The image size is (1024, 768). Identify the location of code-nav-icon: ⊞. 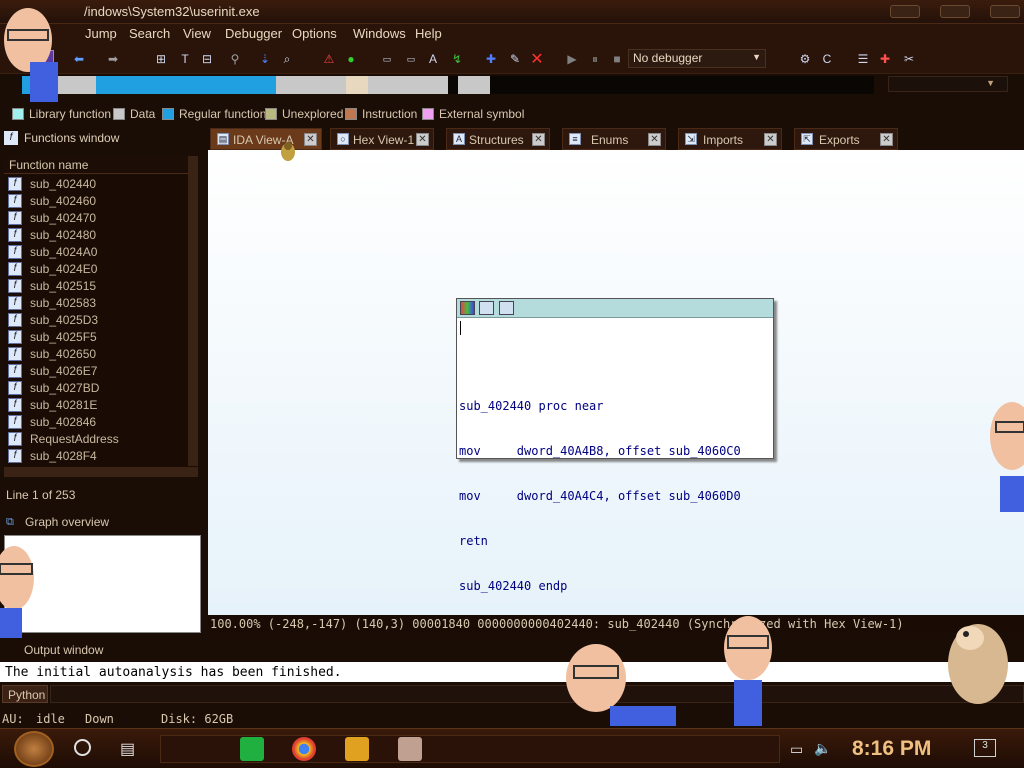
(161, 59).